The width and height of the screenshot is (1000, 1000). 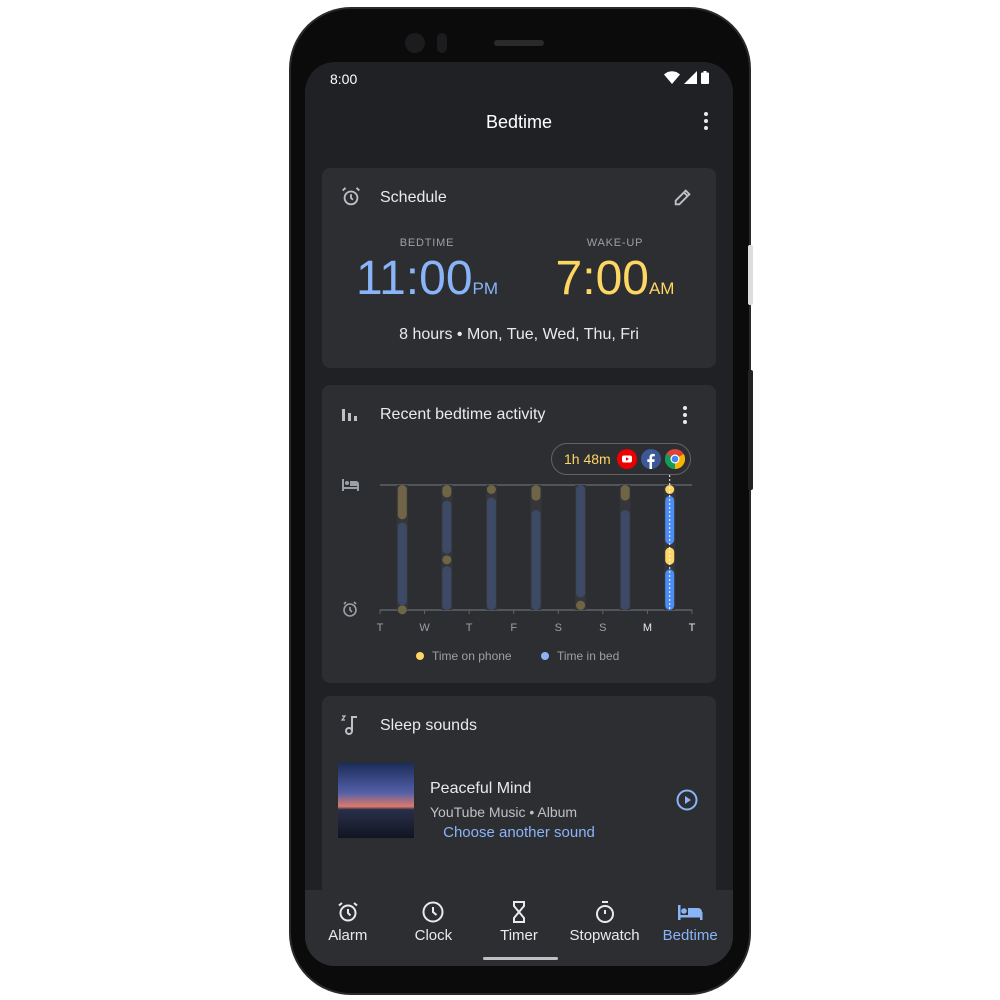 What do you see at coordinates (513, 628) in the screenshot?
I see `x-tick-label: F` at bounding box center [513, 628].